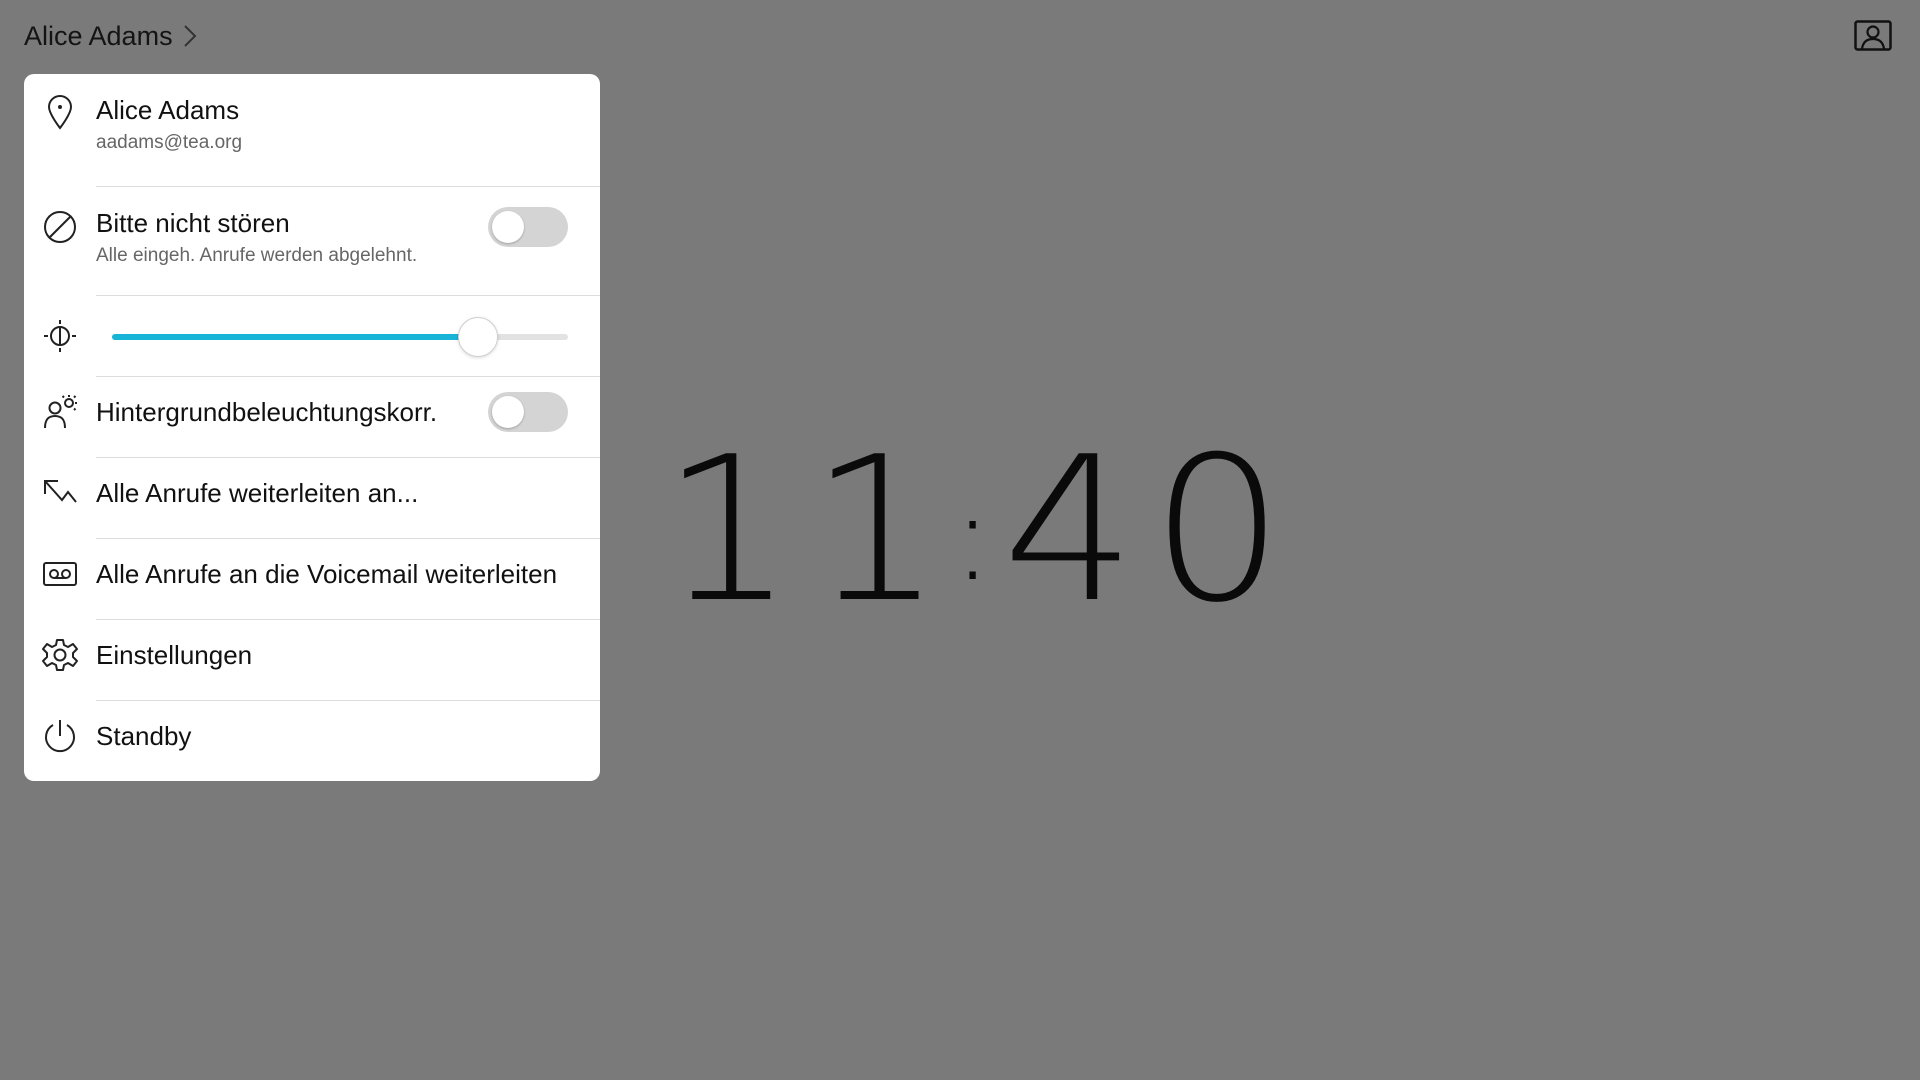 The height and width of the screenshot is (1080, 1920). Describe the element at coordinates (312, 744) in the screenshot. I see `standby-item: Standby` at that location.